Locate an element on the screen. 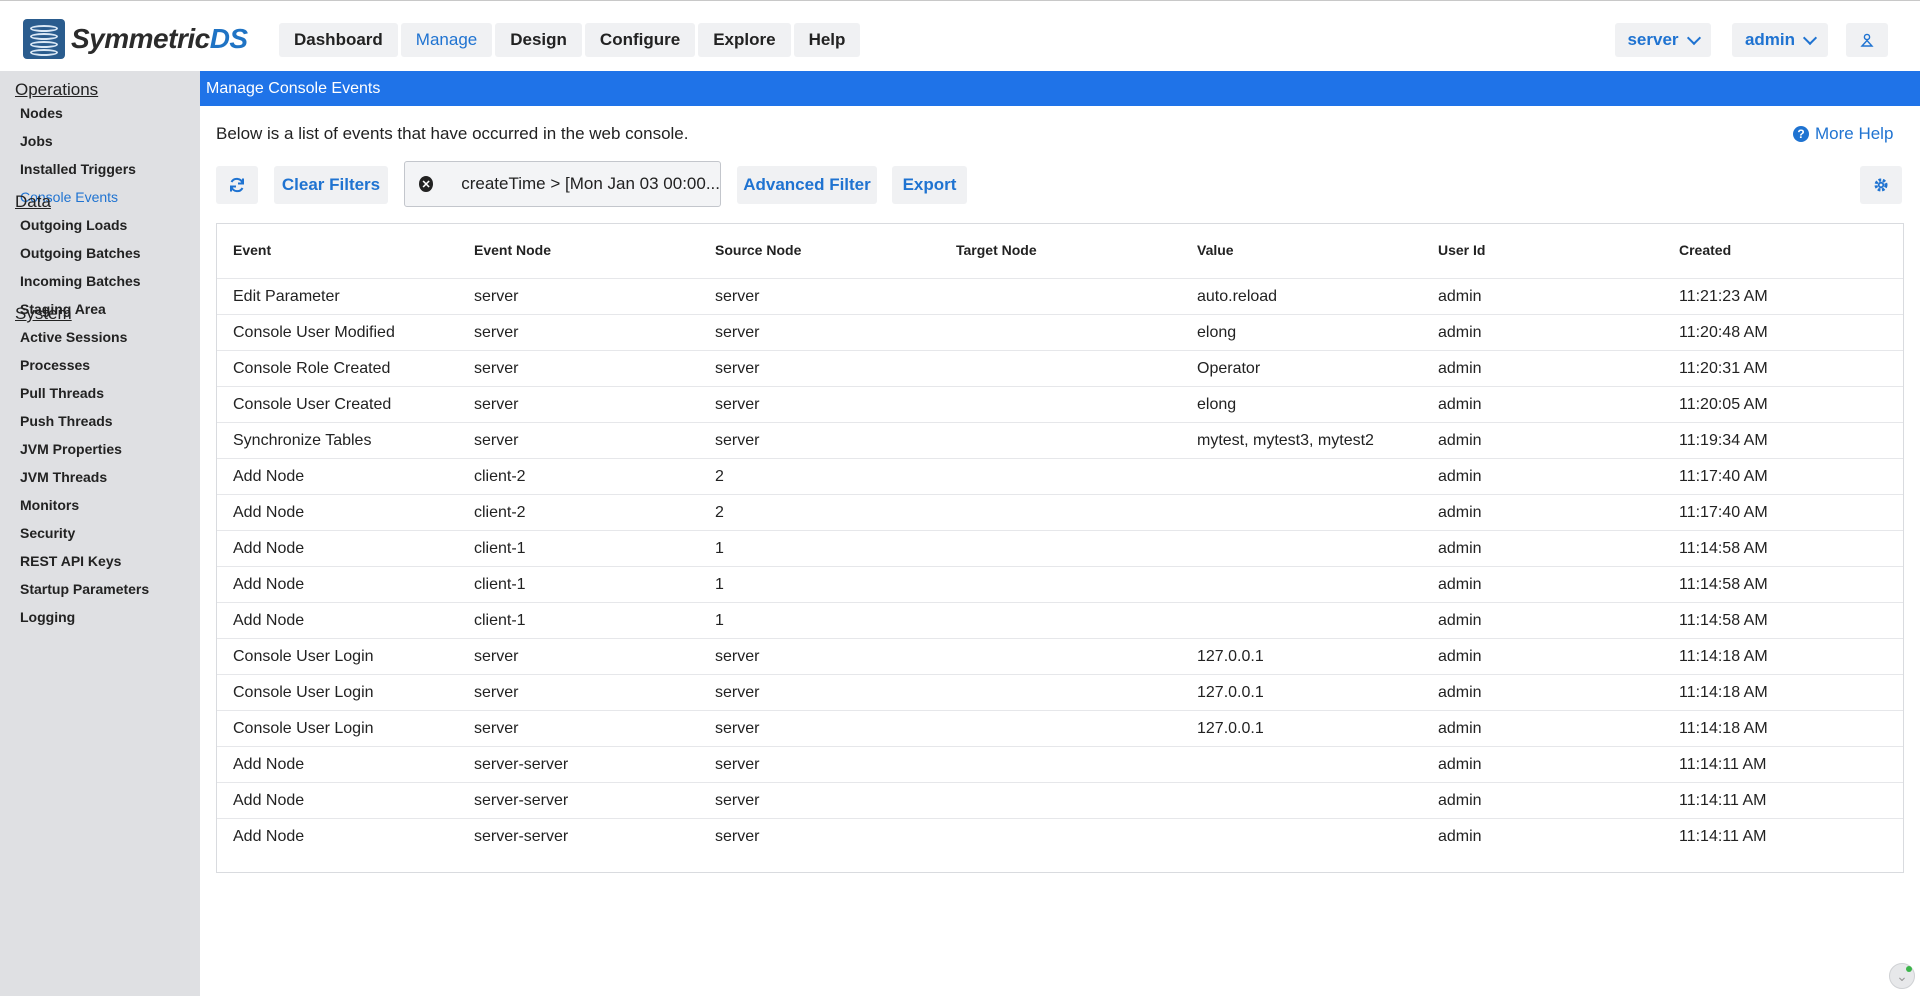 The height and width of the screenshot is (996, 1920). sidebar-item-outgoing-loads: Outgoing Loads is located at coordinates (73, 225).